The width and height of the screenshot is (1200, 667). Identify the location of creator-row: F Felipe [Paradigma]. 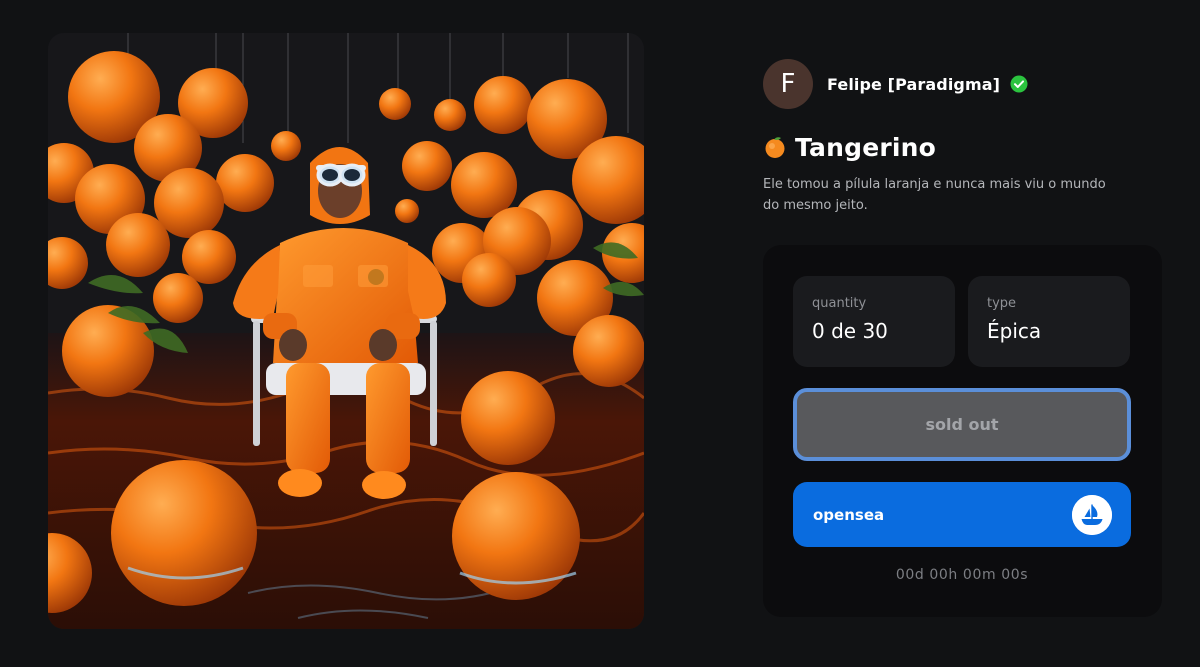
(895, 84).